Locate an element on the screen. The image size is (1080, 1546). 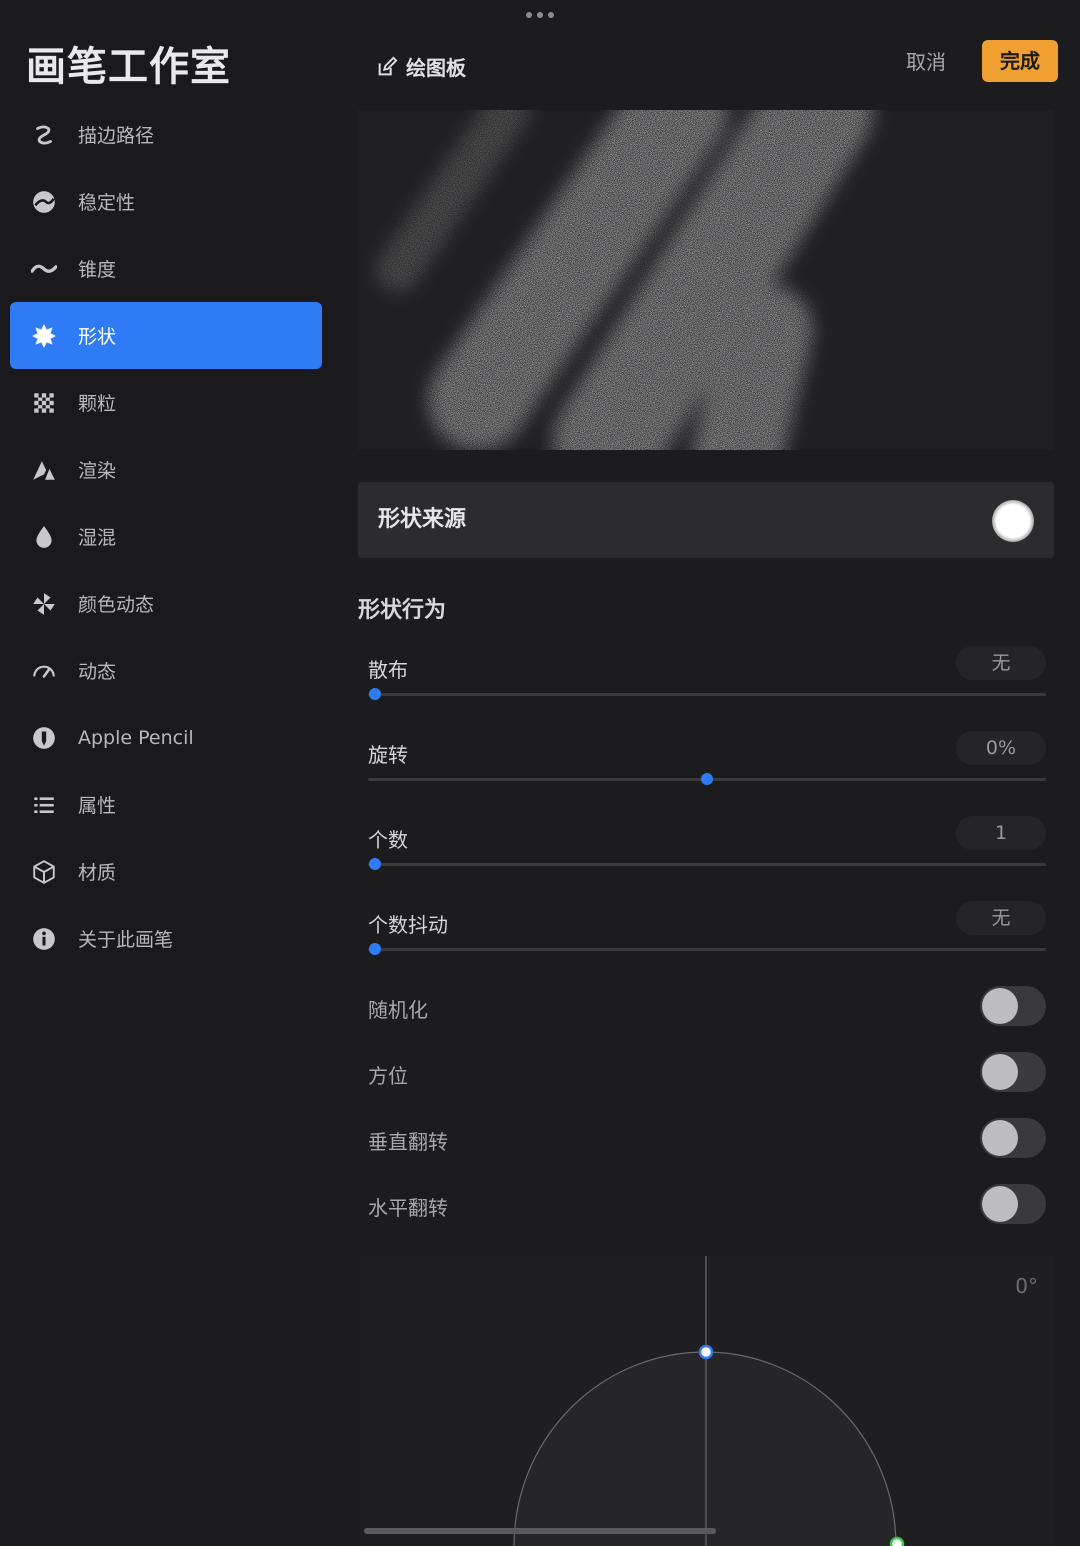
cancel-button: 取消 is located at coordinates (926, 62).